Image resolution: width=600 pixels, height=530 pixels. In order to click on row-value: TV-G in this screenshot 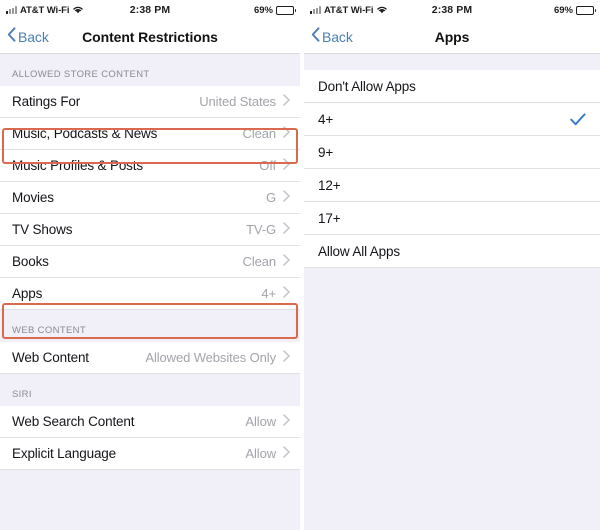, I will do `click(261, 229)`.